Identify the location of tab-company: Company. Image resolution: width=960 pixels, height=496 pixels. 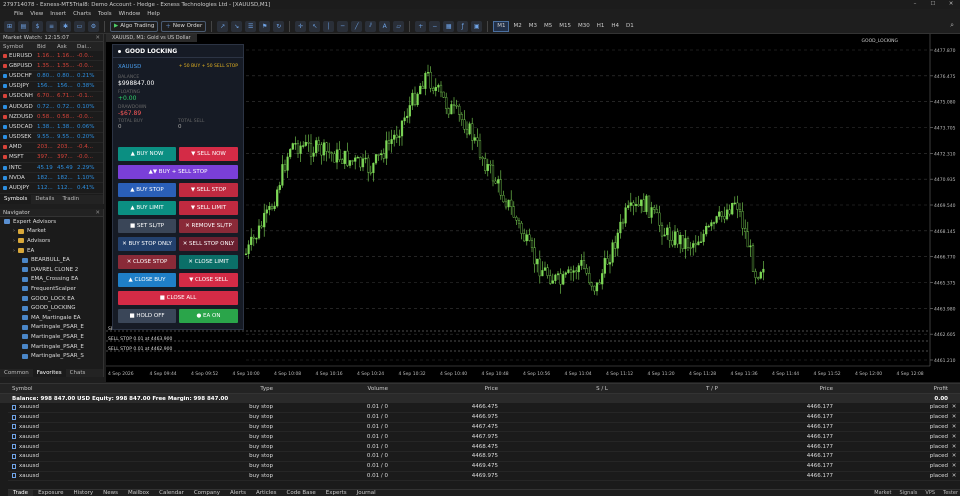
(207, 493).